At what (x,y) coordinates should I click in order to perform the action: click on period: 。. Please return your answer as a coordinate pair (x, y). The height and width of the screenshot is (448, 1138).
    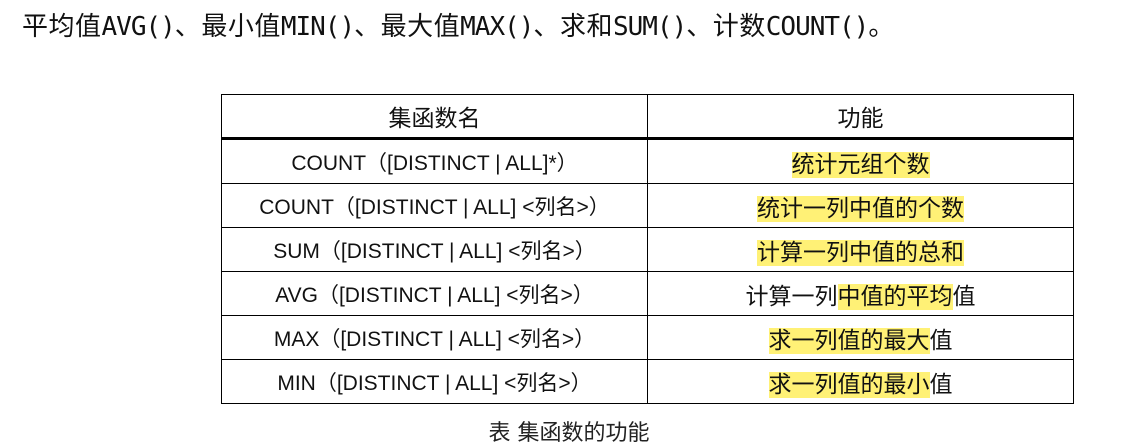
    Looking at the image, I should click on (881, 27).